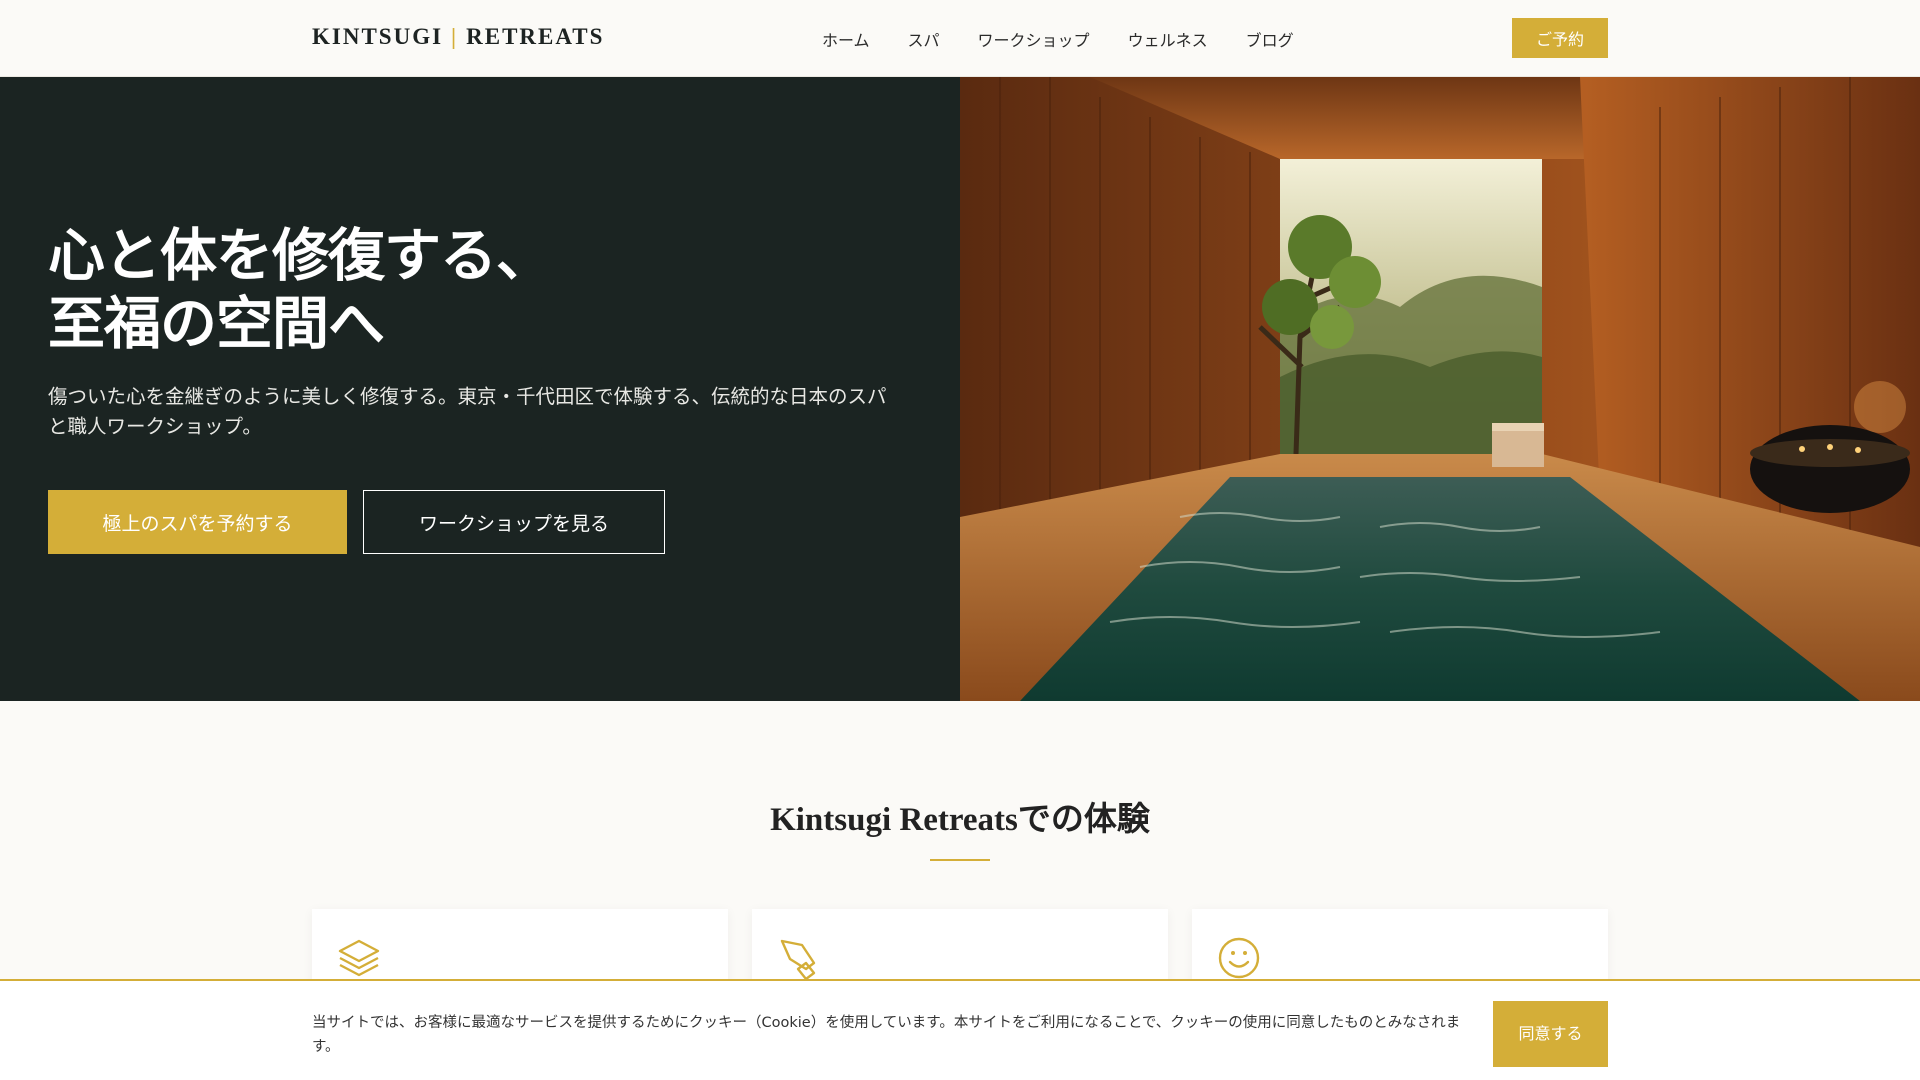 This screenshot has width=1920, height=1080. Describe the element at coordinates (514, 522) in the screenshot. I see `view-workshops-button: ワークショップを見る` at that location.